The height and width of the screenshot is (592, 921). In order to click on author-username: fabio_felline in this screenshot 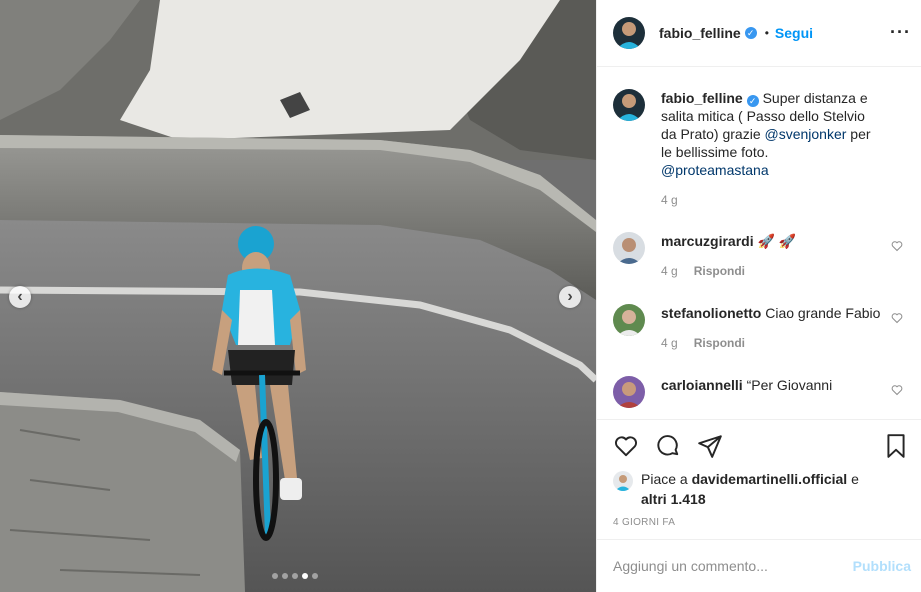, I will do `click(700, 33)`.